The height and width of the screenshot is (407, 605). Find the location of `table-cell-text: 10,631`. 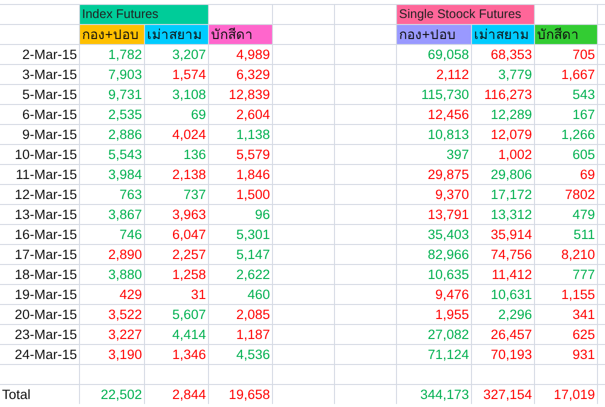

table-cell-text: 10,631 is located at coordinates (511, 295).